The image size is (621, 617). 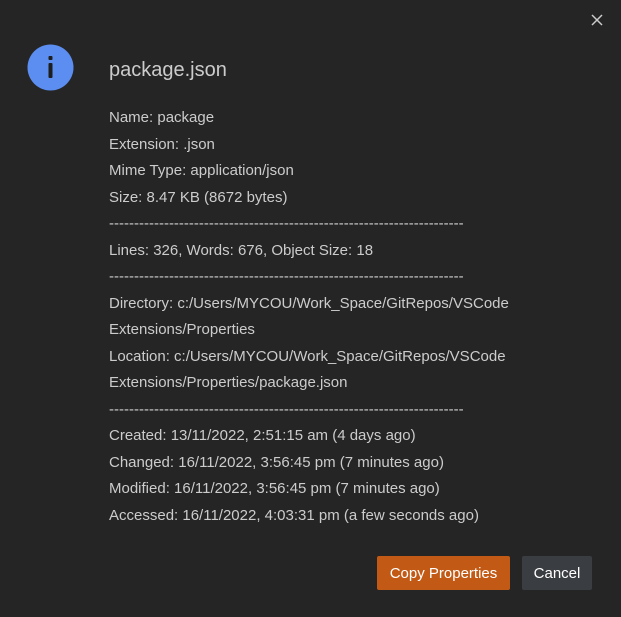 I want to click on location-line-continued: Extensions/Properties/package.json, so click(x=228, y=382).